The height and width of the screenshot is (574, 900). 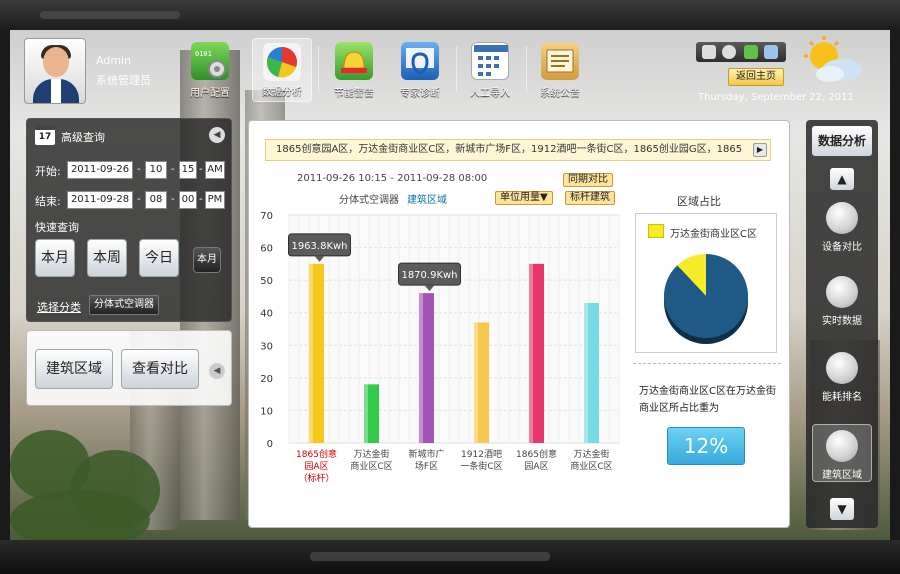 I want to click on tooltip-label: 1963.8Kwh, so click(x=319, y=246).